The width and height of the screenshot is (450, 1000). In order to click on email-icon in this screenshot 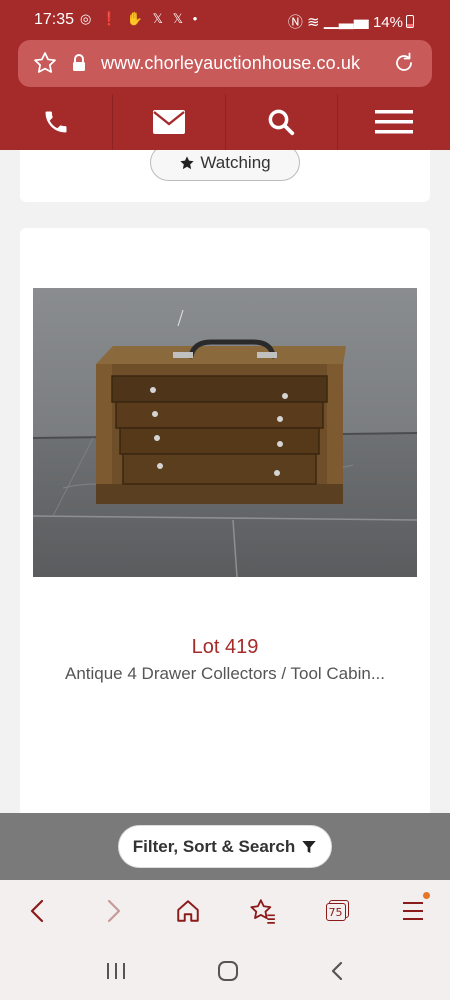, I will do `click(168, 122)`.